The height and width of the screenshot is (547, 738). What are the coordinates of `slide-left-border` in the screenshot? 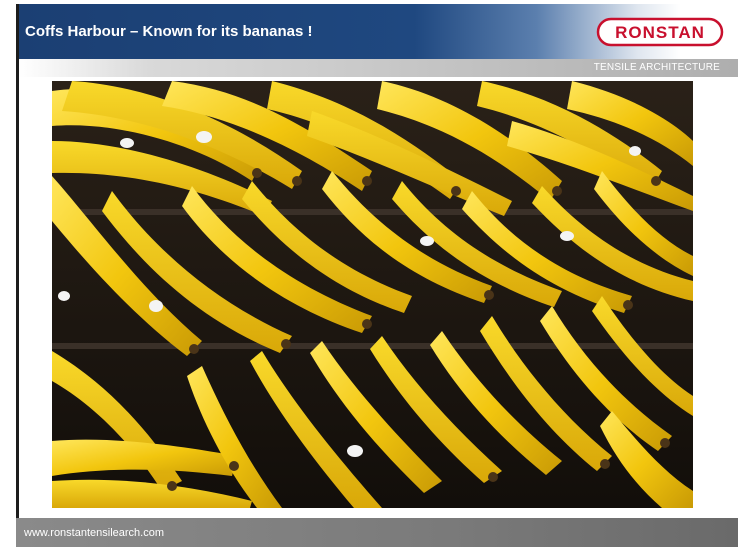 It's located at (17, 261).